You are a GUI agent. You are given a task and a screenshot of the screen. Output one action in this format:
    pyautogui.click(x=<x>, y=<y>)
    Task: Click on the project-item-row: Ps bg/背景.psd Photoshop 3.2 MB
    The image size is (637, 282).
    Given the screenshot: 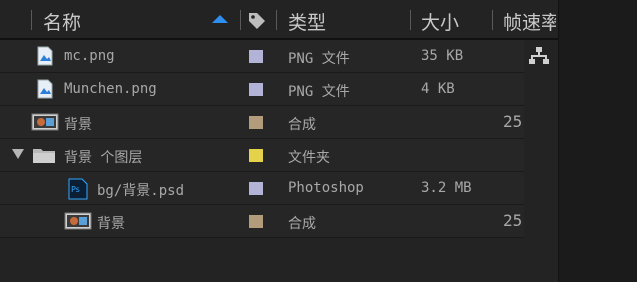 What is the action you would take?
    pyautogui.click(x=262, y=188)
    